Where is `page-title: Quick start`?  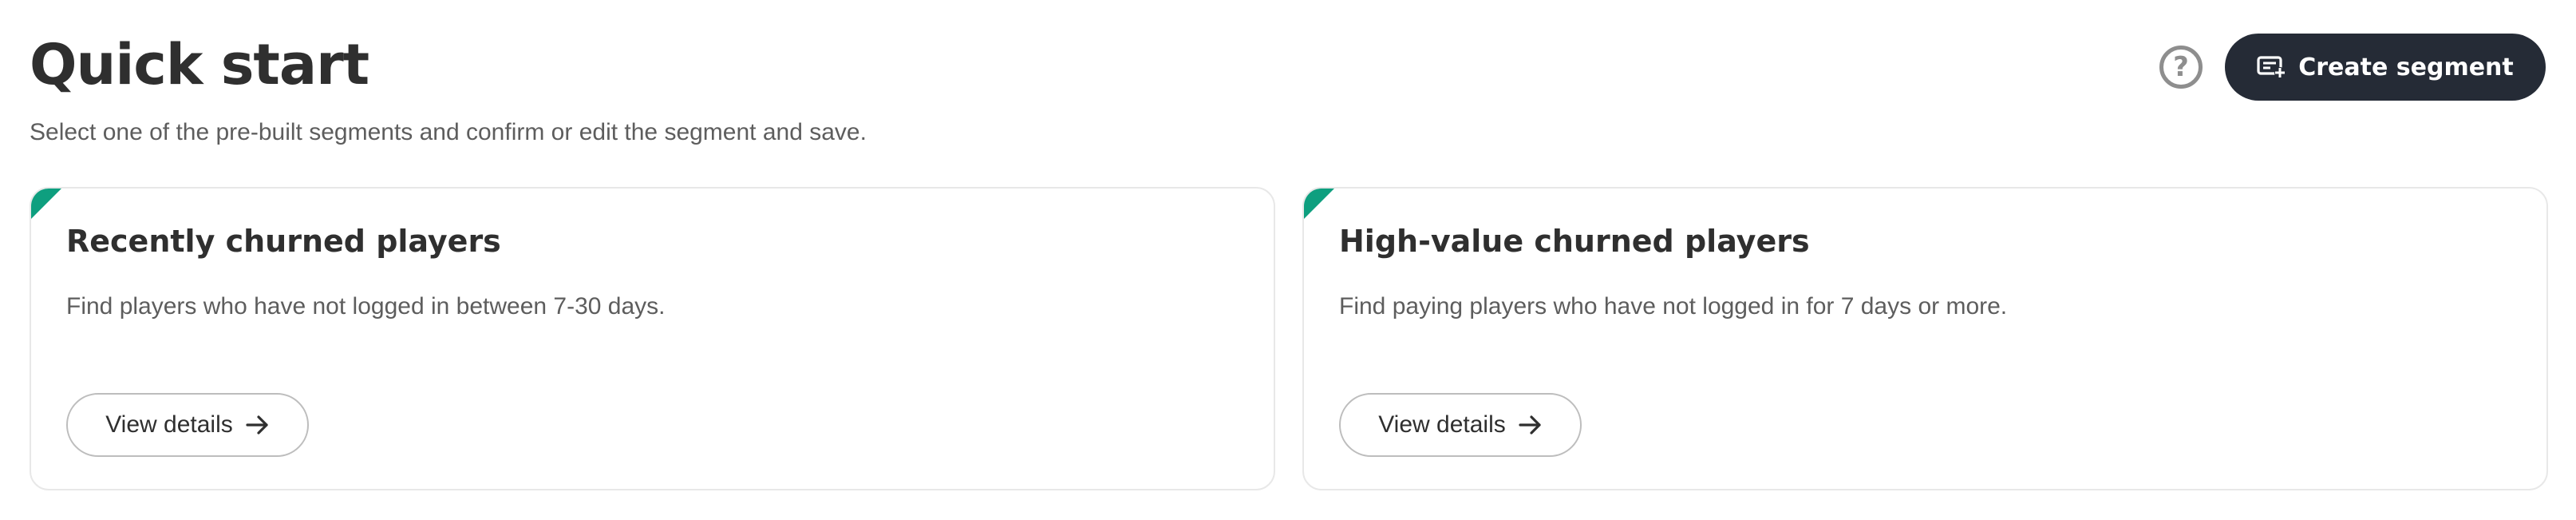 page-title: Quick start is located at coordinates (199, 64).